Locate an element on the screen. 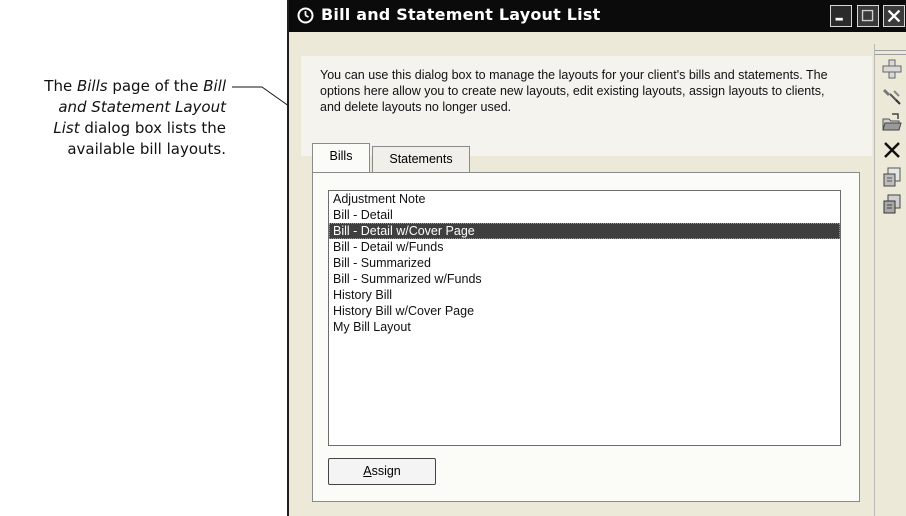 The image size is (906, 516). list-item: Bill - Summarized is located at coordinates (584, 263).